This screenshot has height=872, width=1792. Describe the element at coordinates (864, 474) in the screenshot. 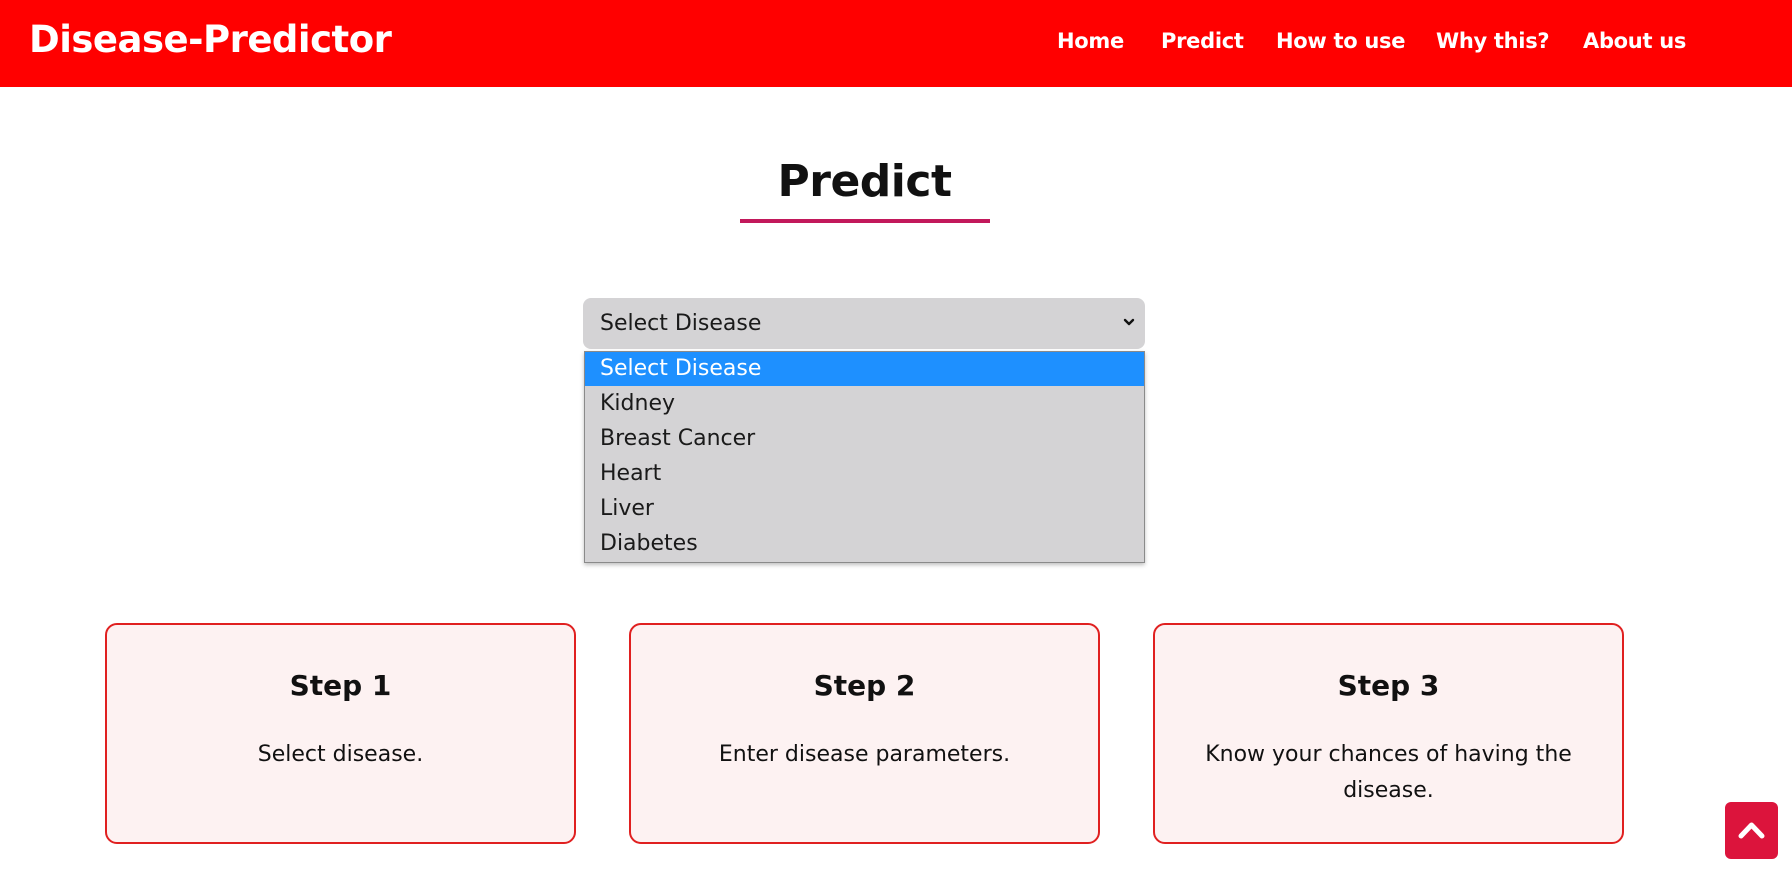

I see `option-heart: Heart` at that location.